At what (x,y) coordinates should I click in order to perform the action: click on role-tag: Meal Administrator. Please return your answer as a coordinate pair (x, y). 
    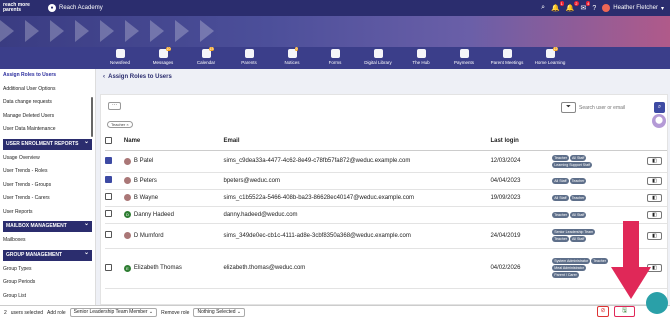
    Looking at the image, I should click on (569, 268).